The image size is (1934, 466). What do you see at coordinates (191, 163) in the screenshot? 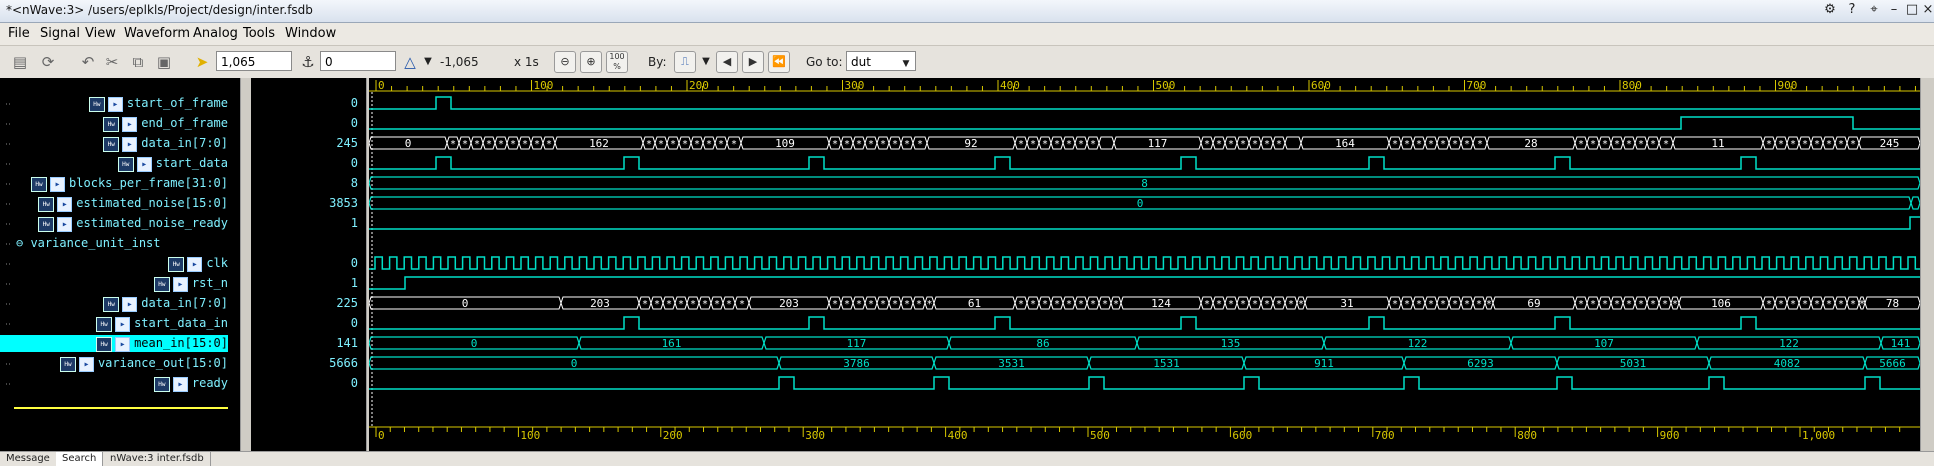
I see `signal-name: start_data` at bounding box center [191, 163].